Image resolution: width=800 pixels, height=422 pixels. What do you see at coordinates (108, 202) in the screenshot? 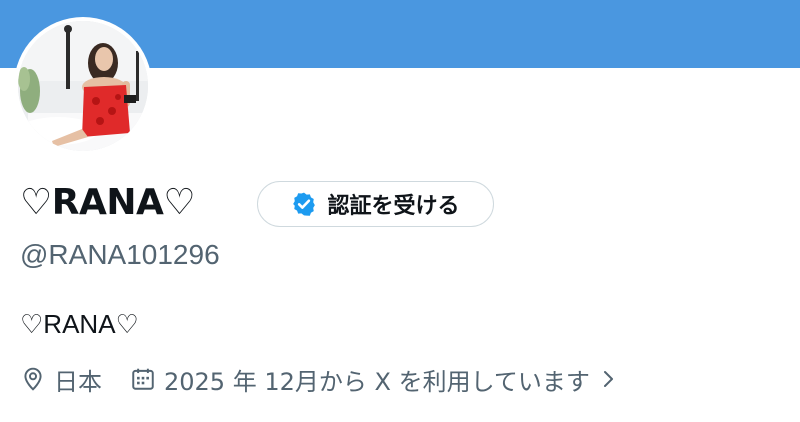
I see `display-name: ♡RANA♡` at bounding box center [108, 202].